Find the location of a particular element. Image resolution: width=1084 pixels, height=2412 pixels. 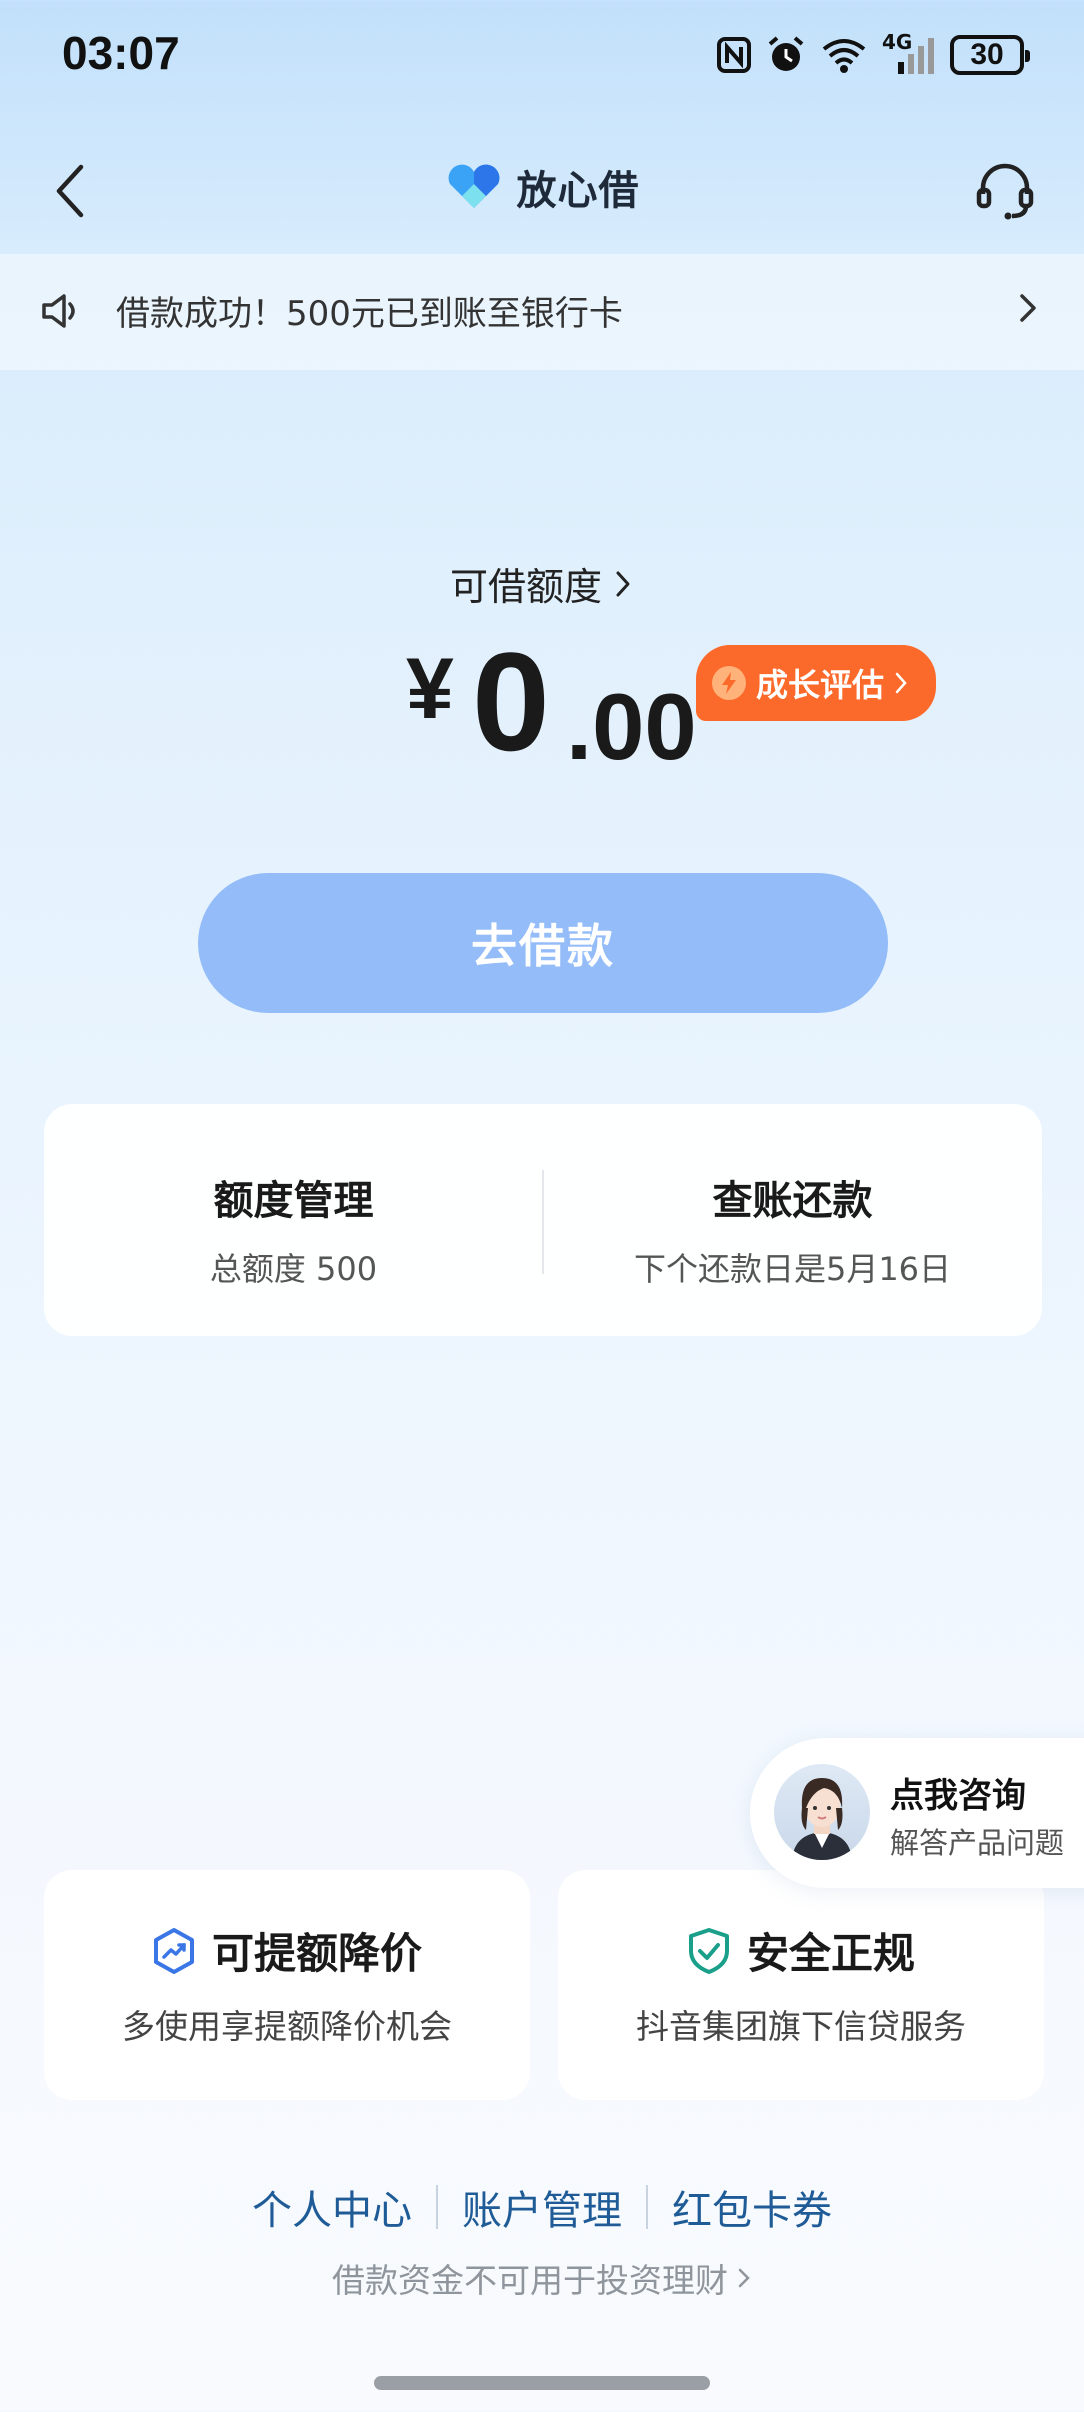

feature-title: 安全正规 is located at coordinates (830, 1953).